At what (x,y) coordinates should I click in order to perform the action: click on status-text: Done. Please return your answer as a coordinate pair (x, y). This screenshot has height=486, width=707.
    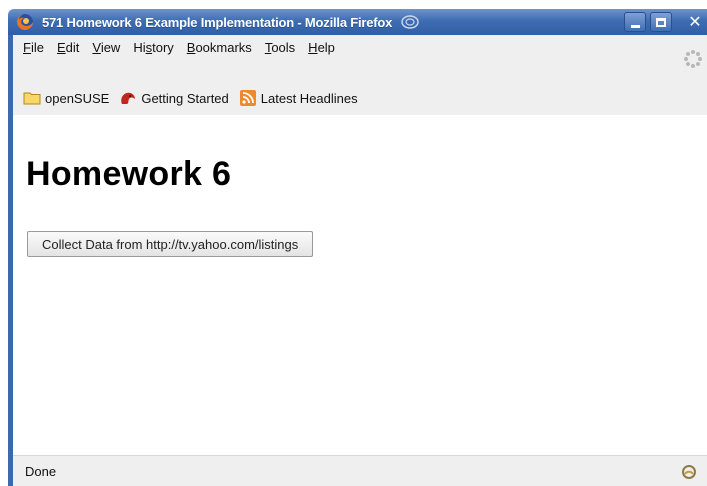
    Looking at the image, I should click on (41, 471).